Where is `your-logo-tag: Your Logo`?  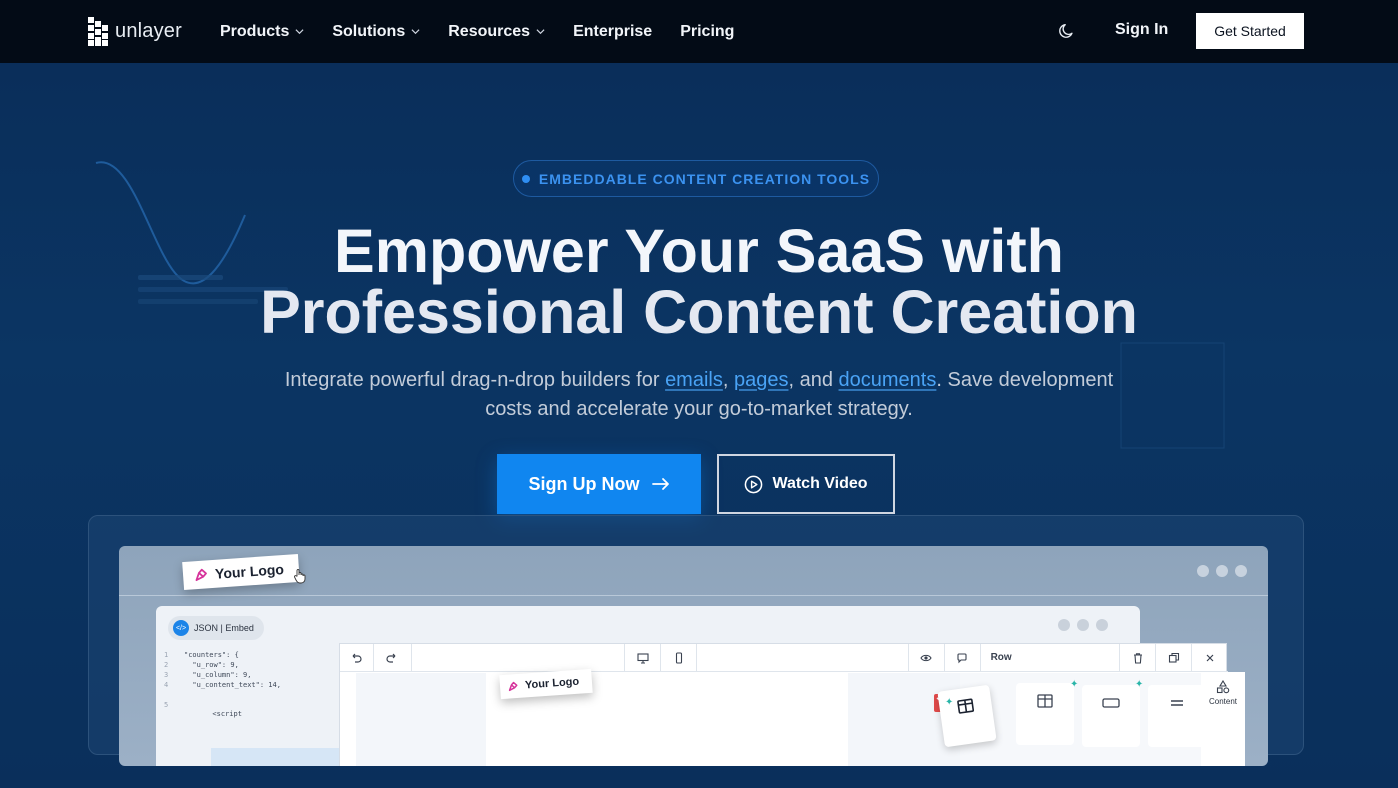
your-logo-tag: Your Logo is located at coordinates (241, 572).